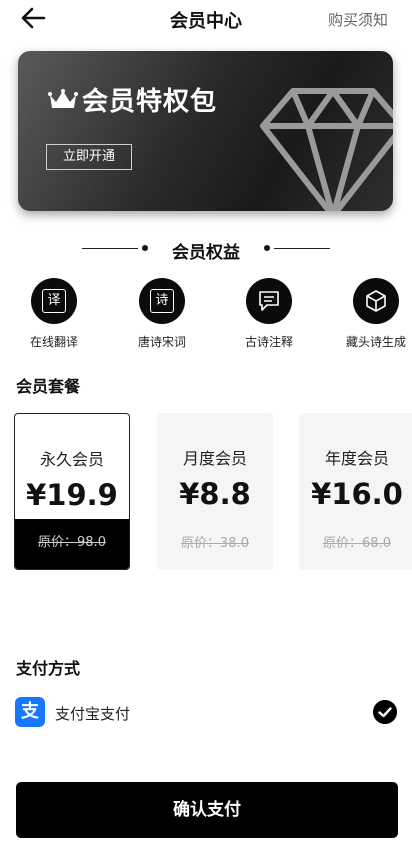 The width and height of the screenshot is (412, 856). What do you see at coordinates (89, 157) in the screenshot?
I see `open-now-button: 立即开通` at bounding box center [89, 157].